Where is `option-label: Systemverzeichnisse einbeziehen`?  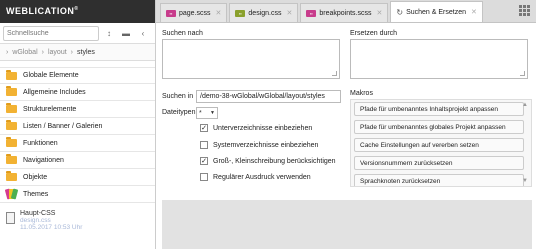 option-label: Systemverzeichnisse einbeziehen is located at coordinates (266, 145).